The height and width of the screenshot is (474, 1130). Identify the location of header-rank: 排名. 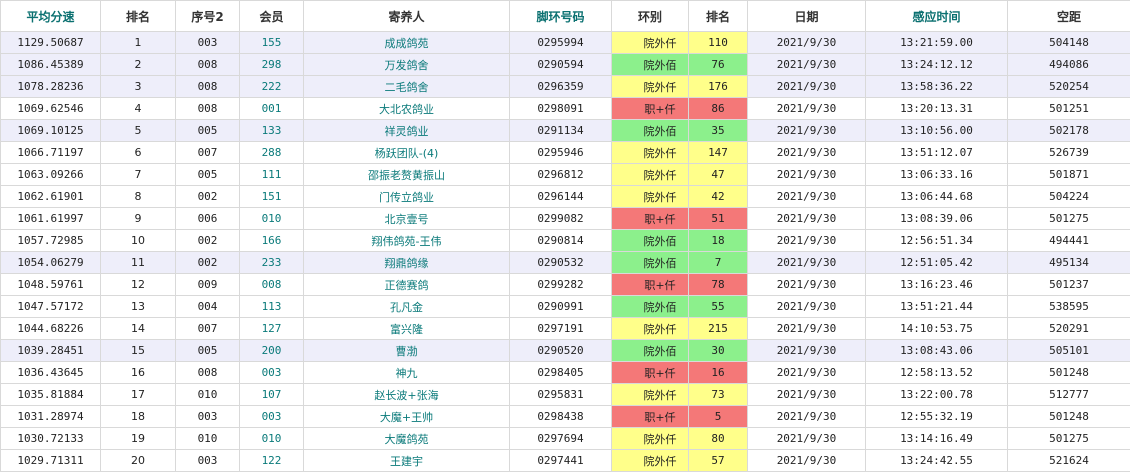
(138, 16).